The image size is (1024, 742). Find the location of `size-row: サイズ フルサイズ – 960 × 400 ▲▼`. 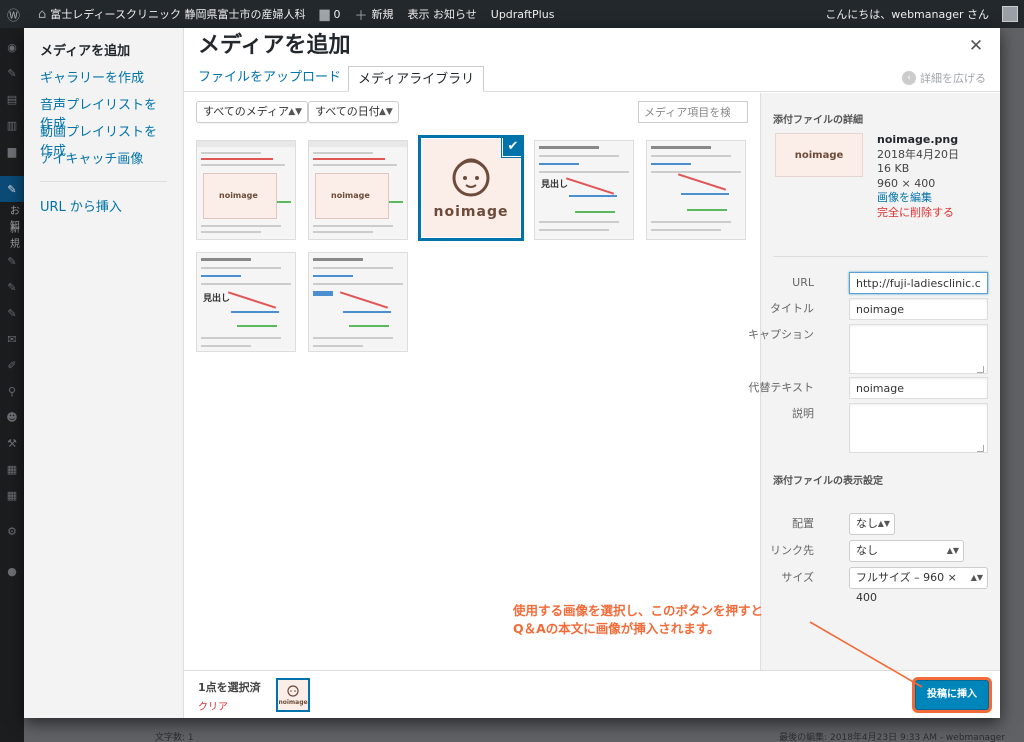

size-row: サイズ フルサイズ – 960 × 400 ▲▼ is located at coordinates (874, 585).